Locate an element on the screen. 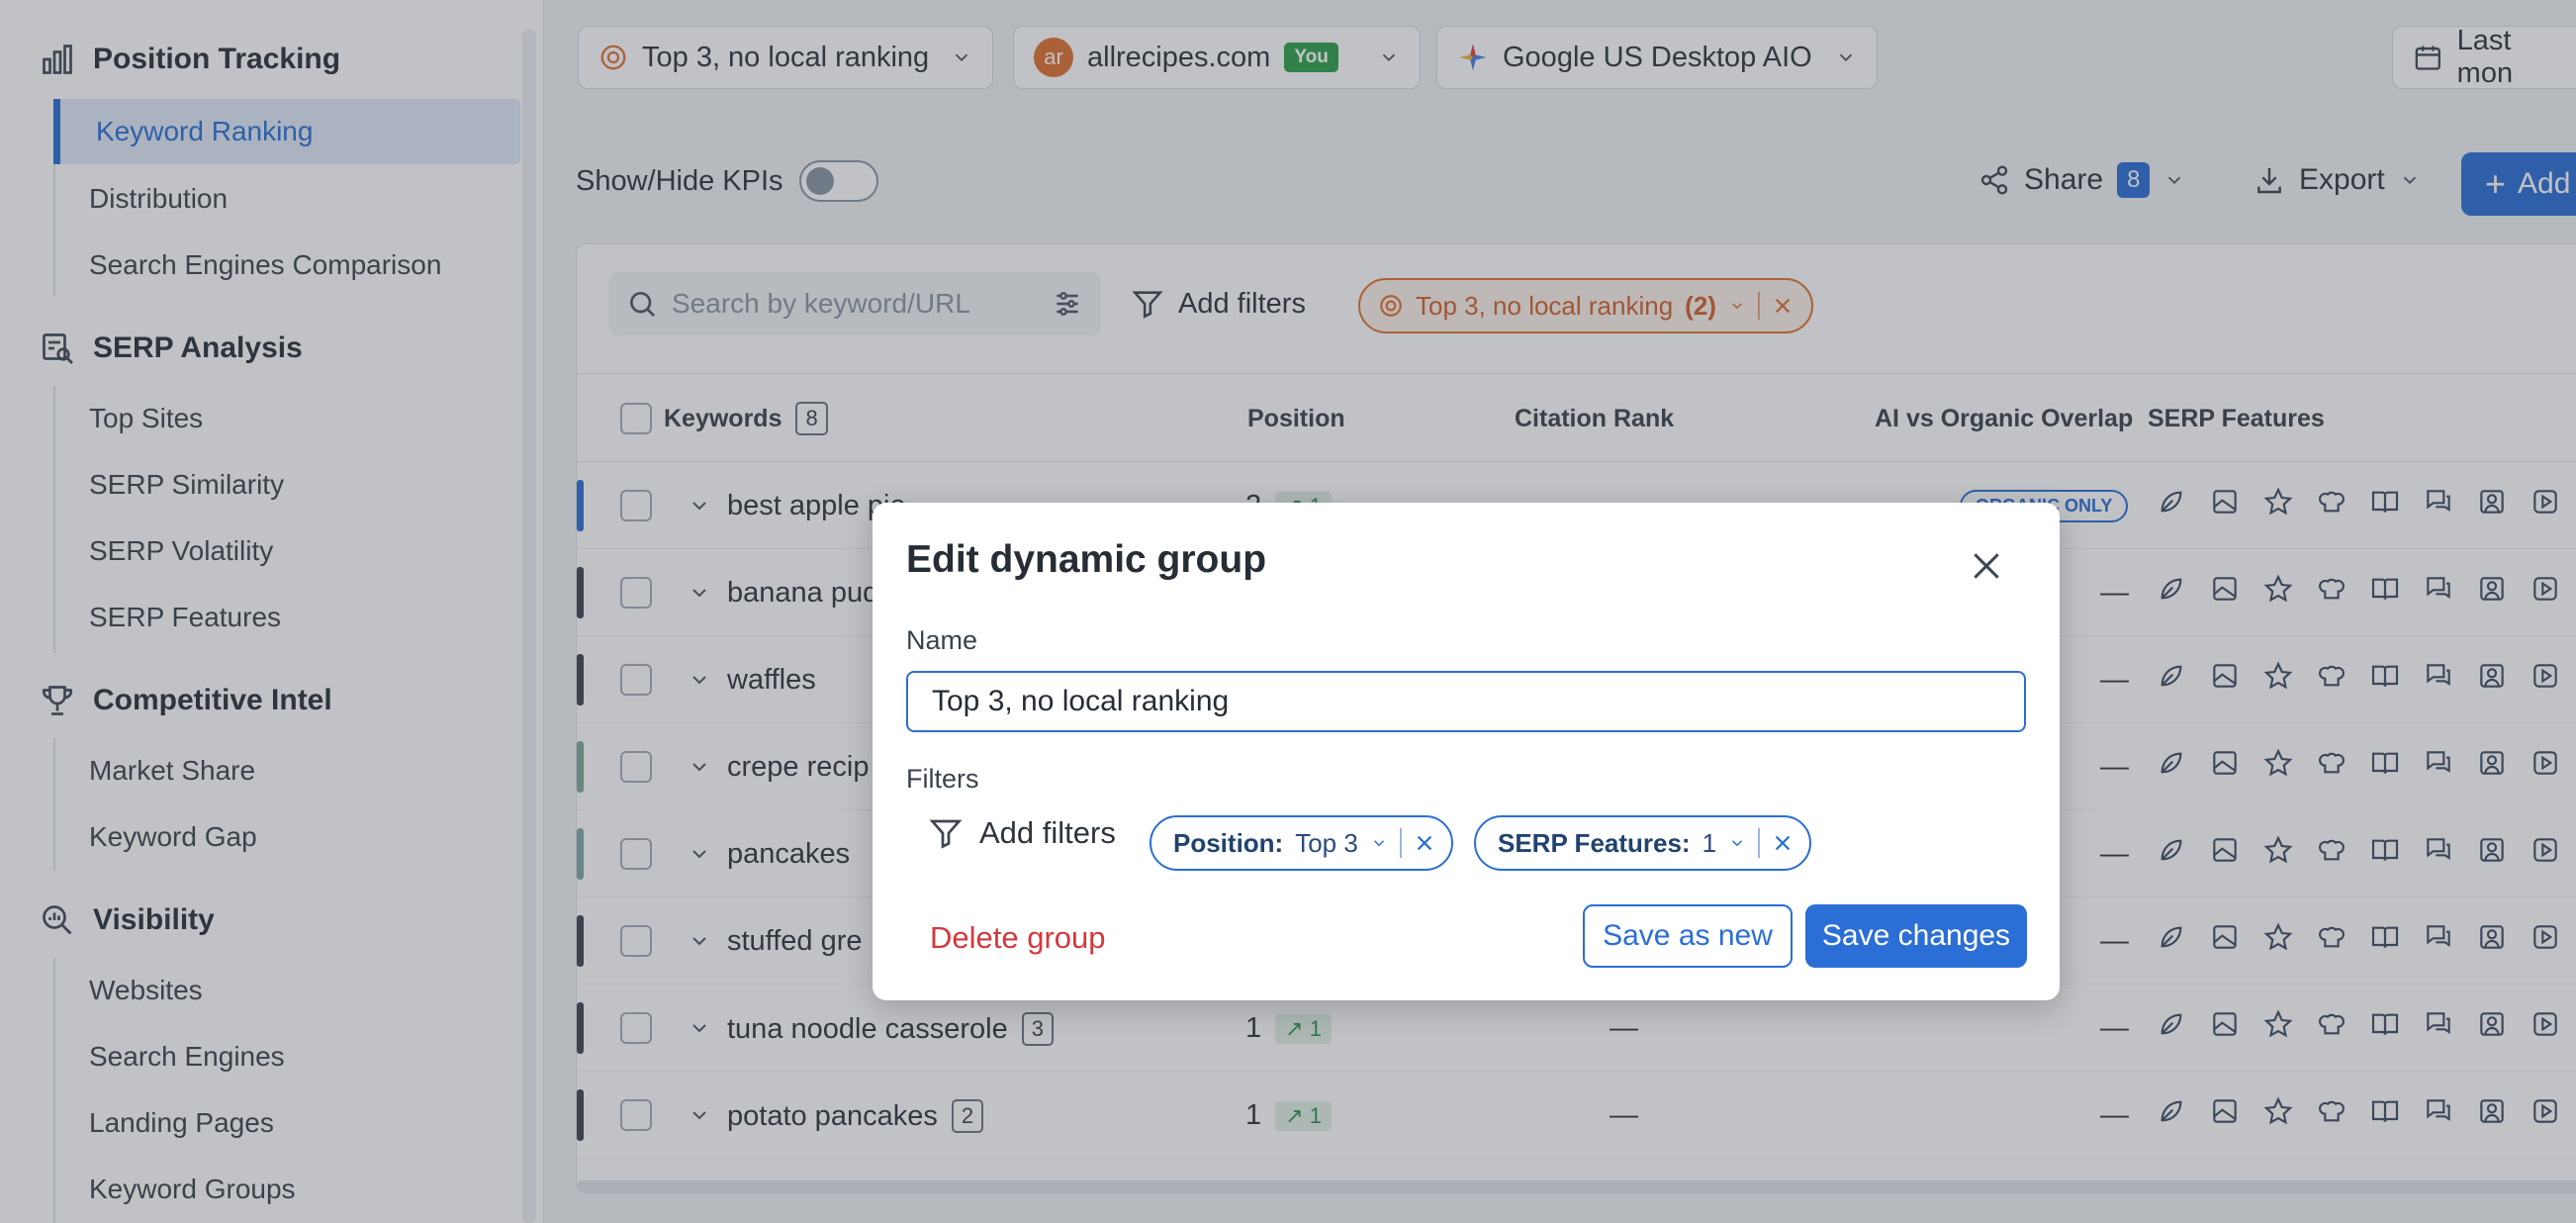  chip-value: Top 3 is located at coordinates (1327, 842).